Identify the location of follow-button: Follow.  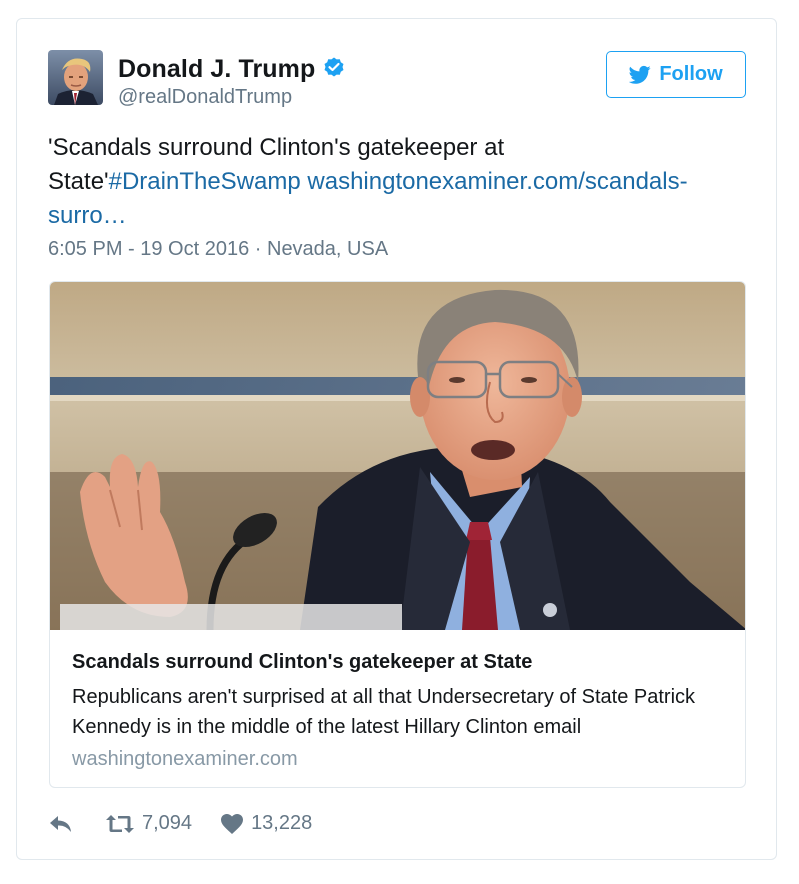
(676, 74).